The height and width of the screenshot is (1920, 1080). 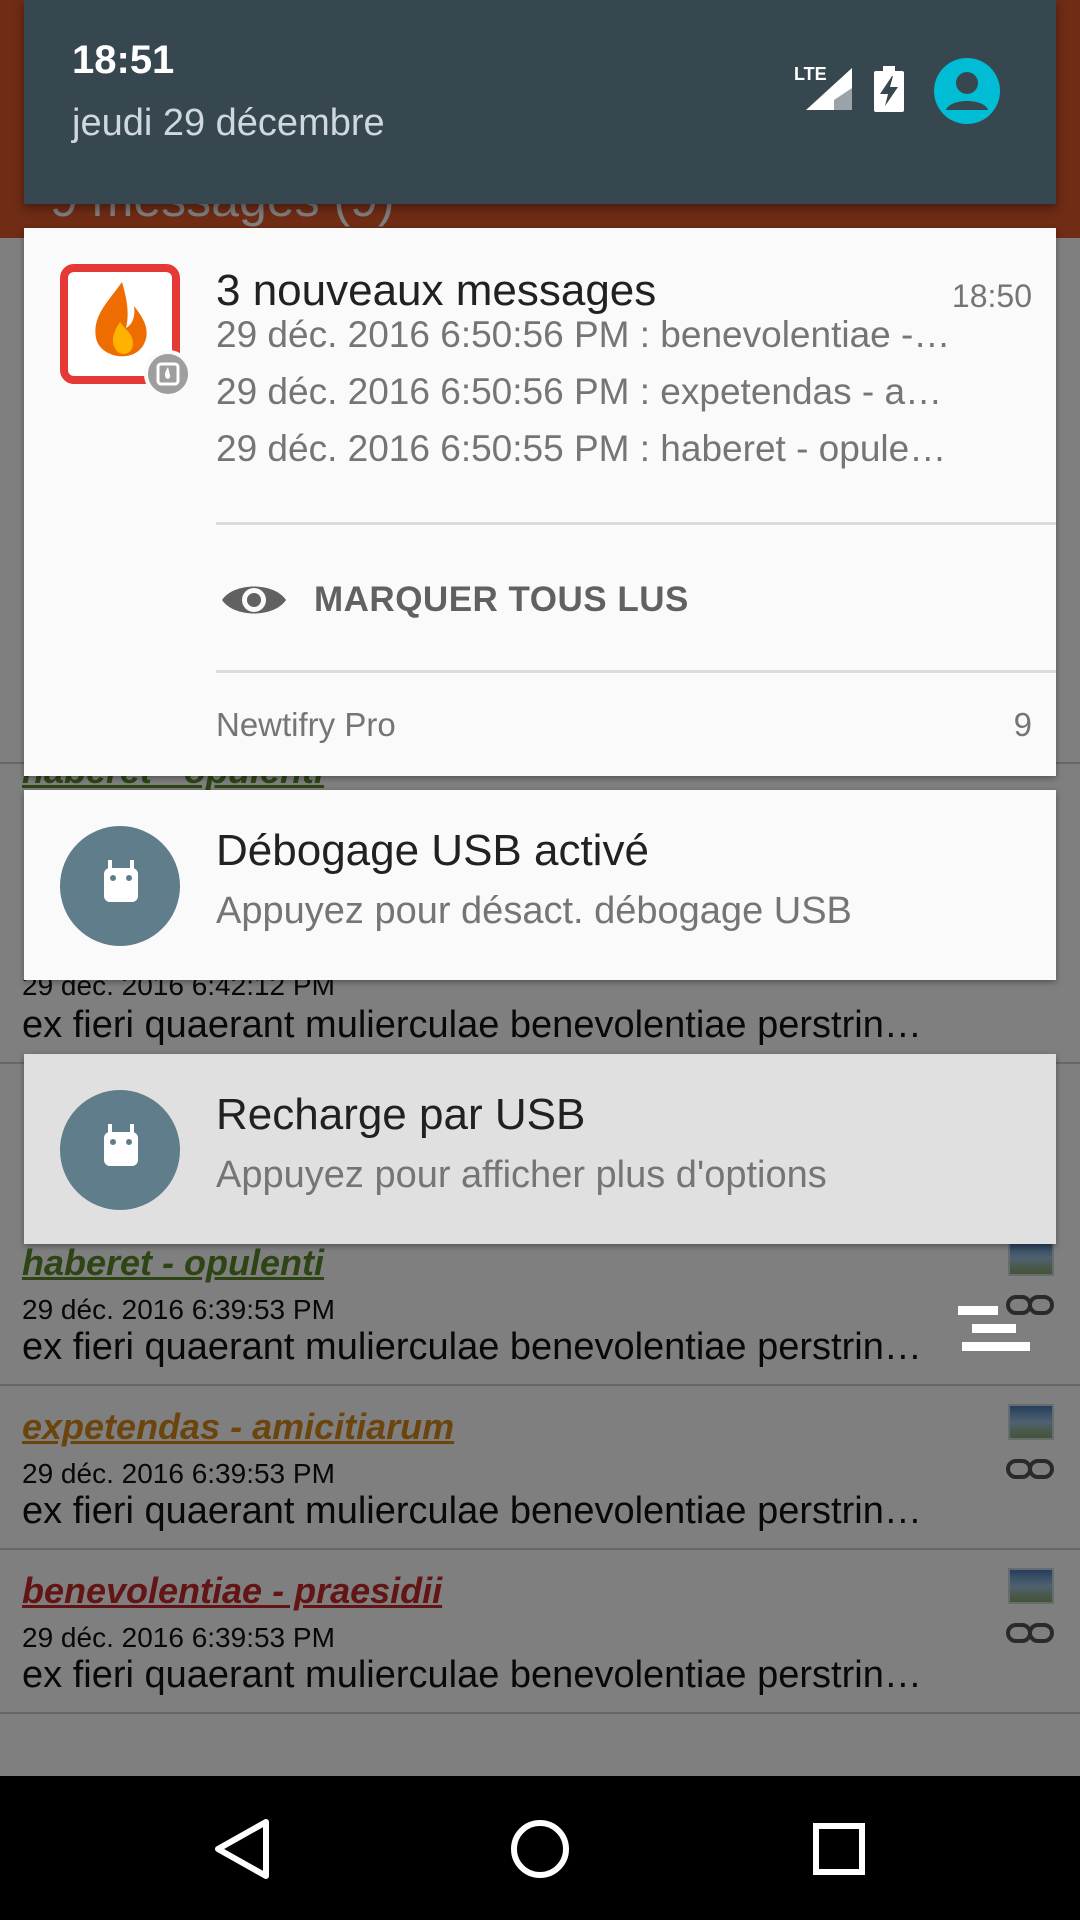 What do you see at coordinates (306, 724) in the screenshot?
I see `notification-app-name: Newtifry Pro` at bounding box center [306, 724].